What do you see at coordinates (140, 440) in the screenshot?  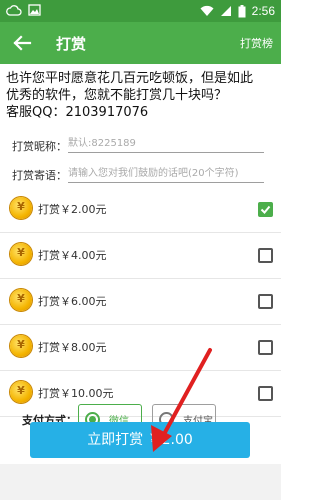 I see `pay-now-button: 立即打赏 ￥2.00` at bounding box center [140, 440].